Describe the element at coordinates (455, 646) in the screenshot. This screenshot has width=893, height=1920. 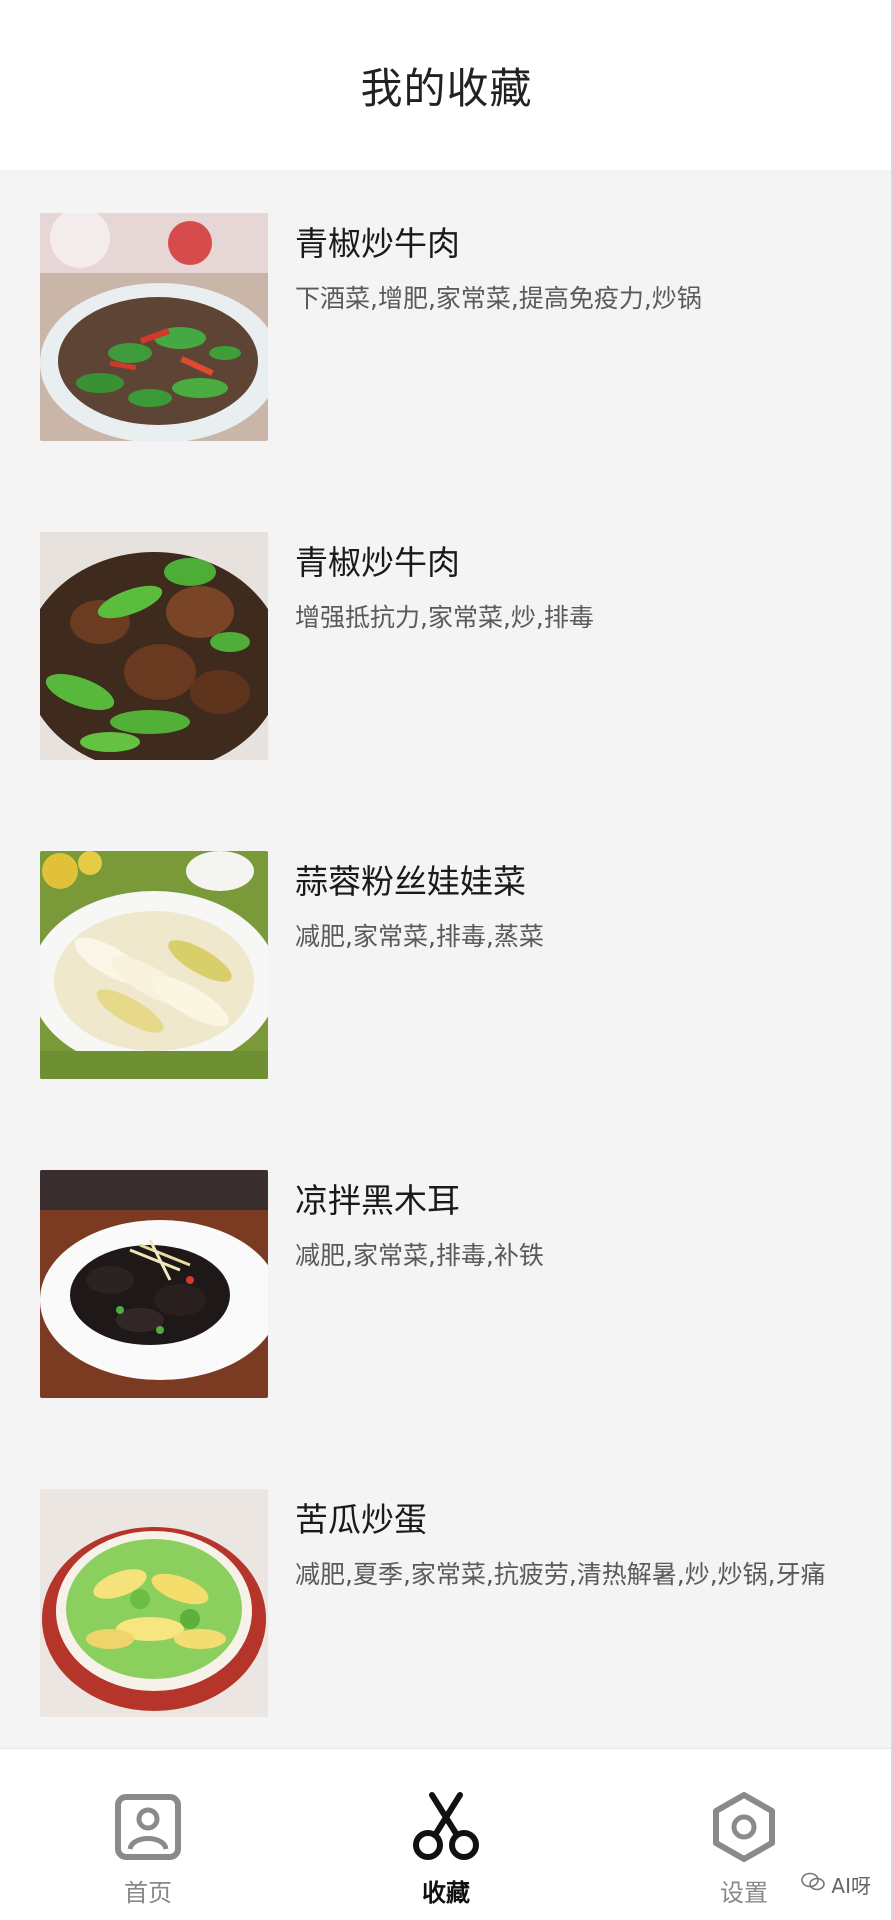
I see `list-item: 青椒炒牛肉 增强抵抗力,家常菜,炒,排毒` at that location.